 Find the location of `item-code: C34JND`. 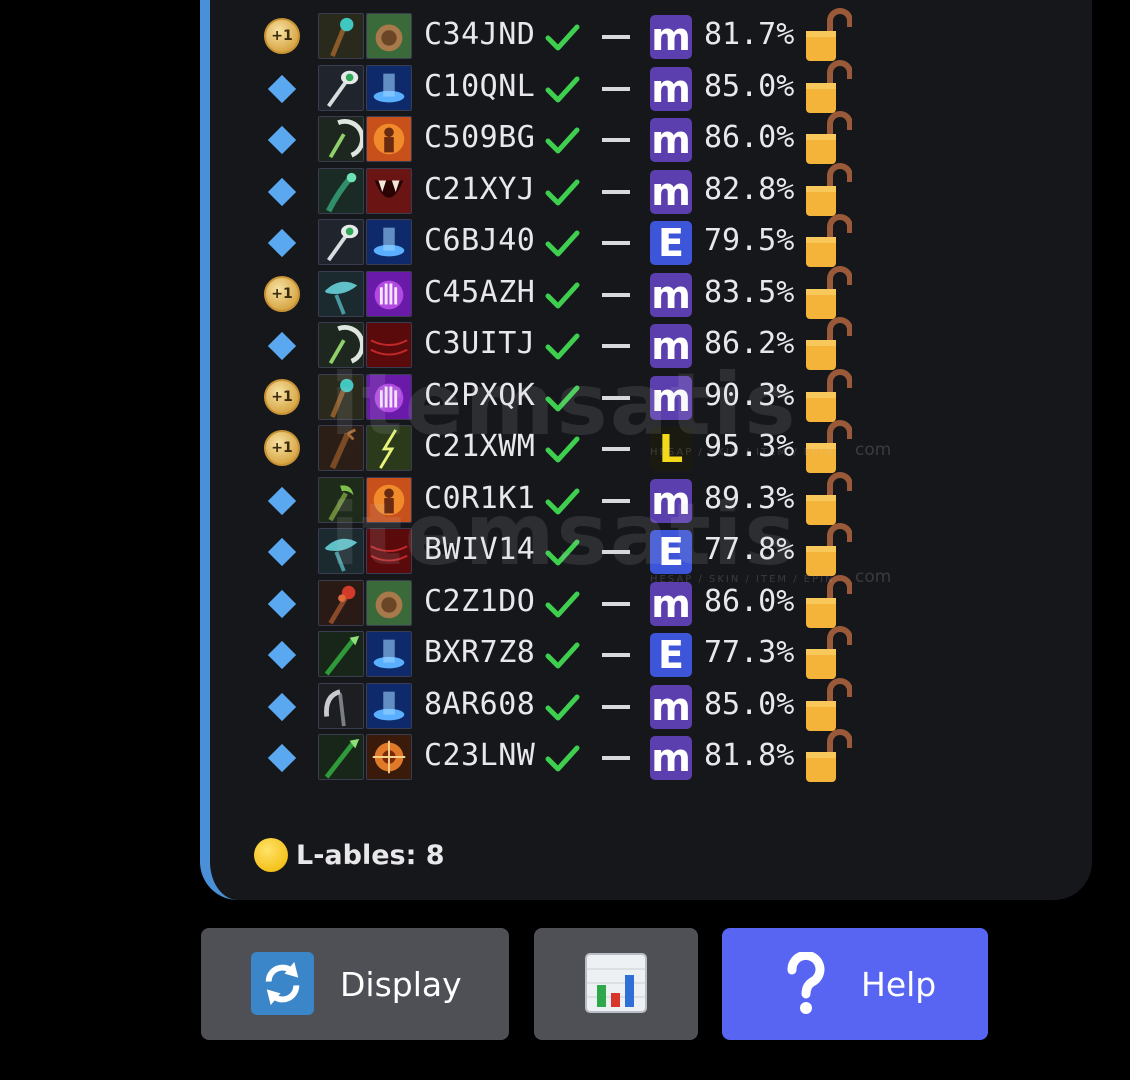

item-code: C34JND is located at coordinates (480, 34).